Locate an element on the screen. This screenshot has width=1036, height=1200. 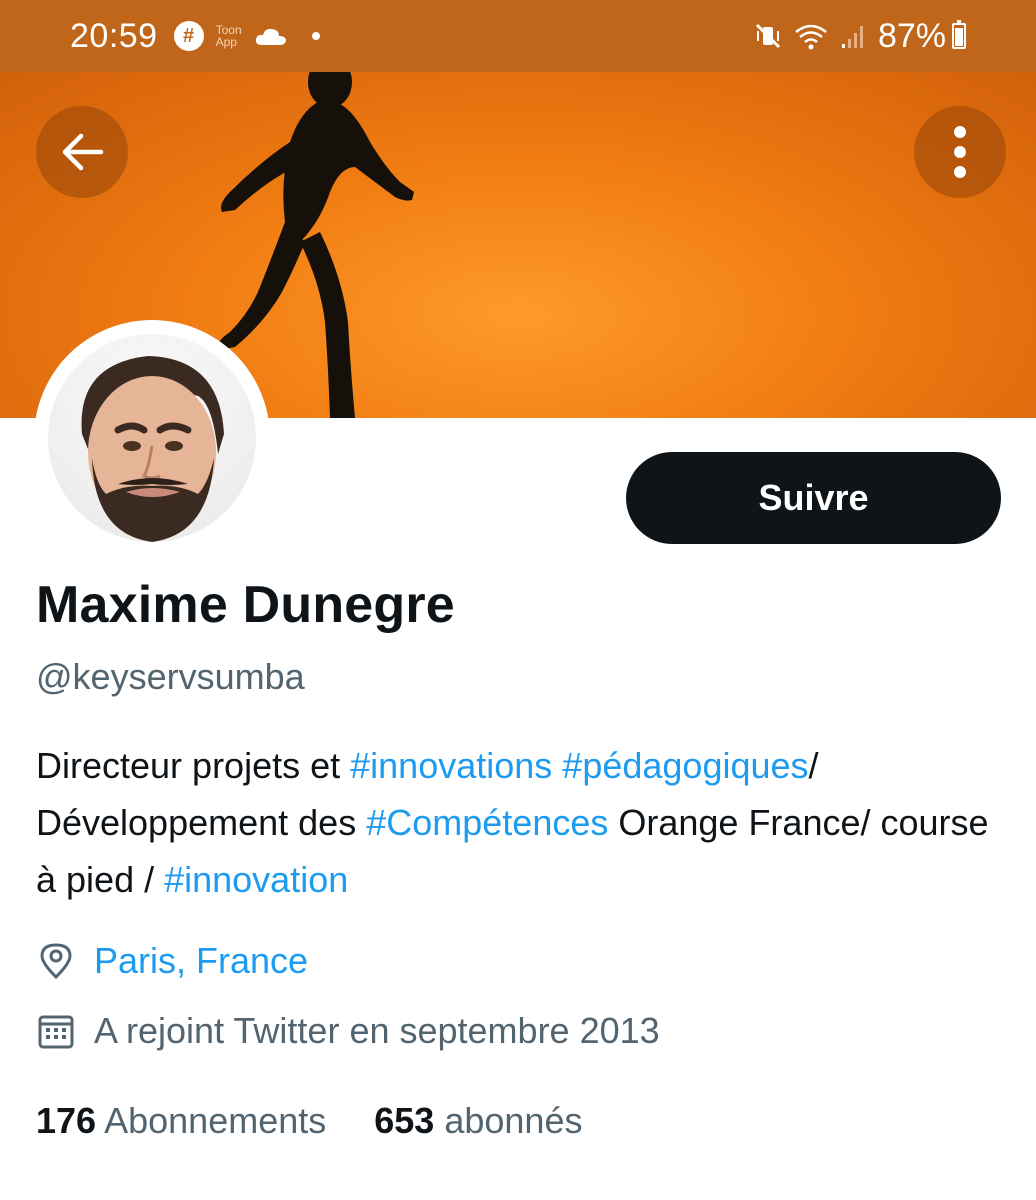
location-row: Paris, France is located at coordinates (172, 961).